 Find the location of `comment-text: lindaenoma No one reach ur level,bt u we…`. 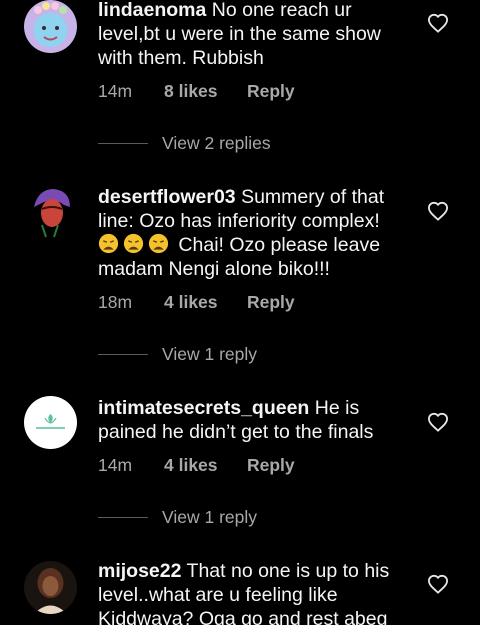

comment-text: lindaenoma No one reach ur level,bt u we… is located at coordinates (253, 35).